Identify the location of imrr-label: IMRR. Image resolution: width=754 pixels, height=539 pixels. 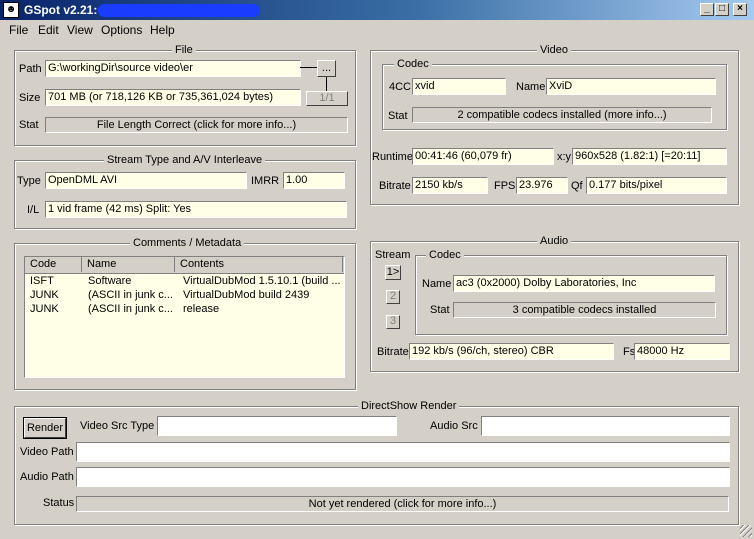
(265, 181).